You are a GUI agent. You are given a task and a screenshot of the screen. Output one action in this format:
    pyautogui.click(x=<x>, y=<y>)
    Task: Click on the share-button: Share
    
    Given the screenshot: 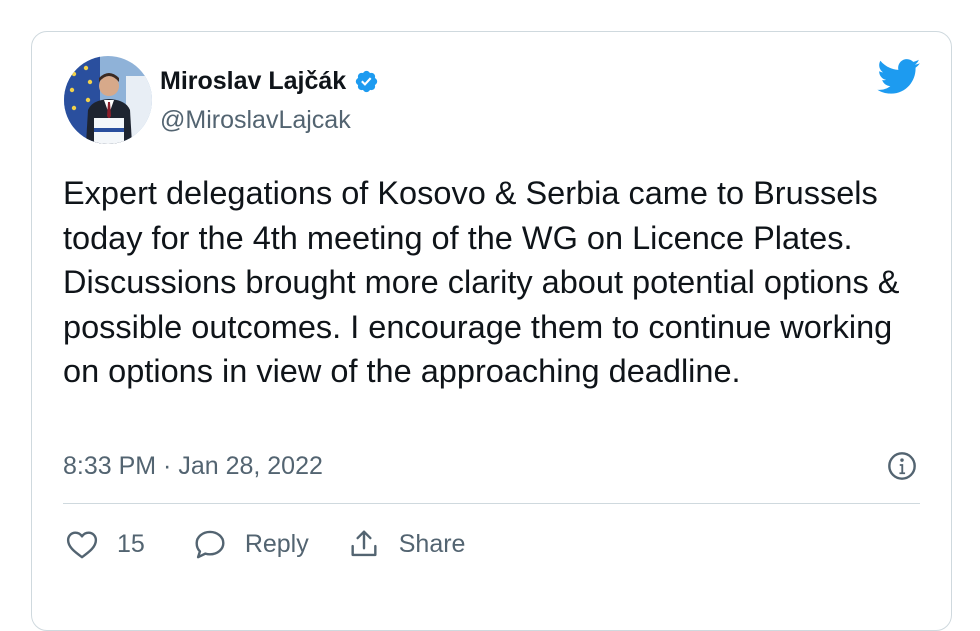 What is the action you would take?
    pyautogui.click(x=406, y=544)
    